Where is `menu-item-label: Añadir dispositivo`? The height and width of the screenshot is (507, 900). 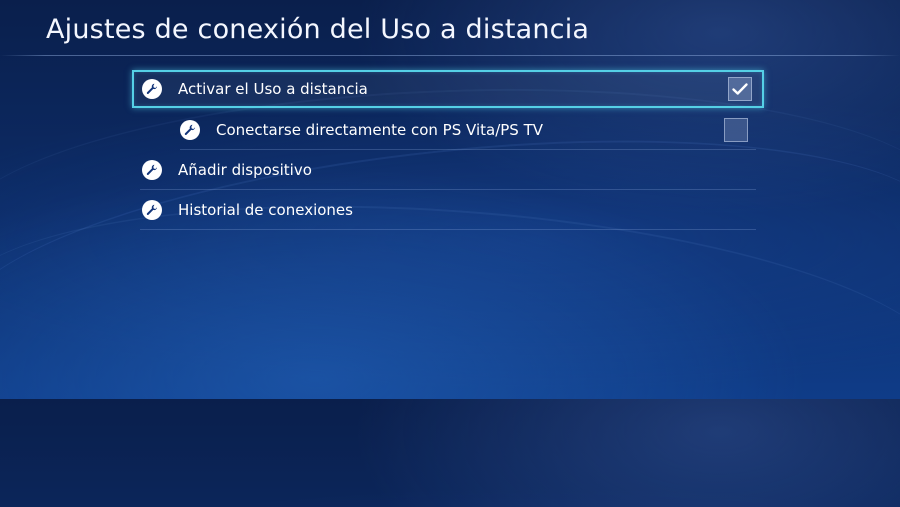 menu-item-label: Añadir dispositivo is located at coordinates (245, 169).